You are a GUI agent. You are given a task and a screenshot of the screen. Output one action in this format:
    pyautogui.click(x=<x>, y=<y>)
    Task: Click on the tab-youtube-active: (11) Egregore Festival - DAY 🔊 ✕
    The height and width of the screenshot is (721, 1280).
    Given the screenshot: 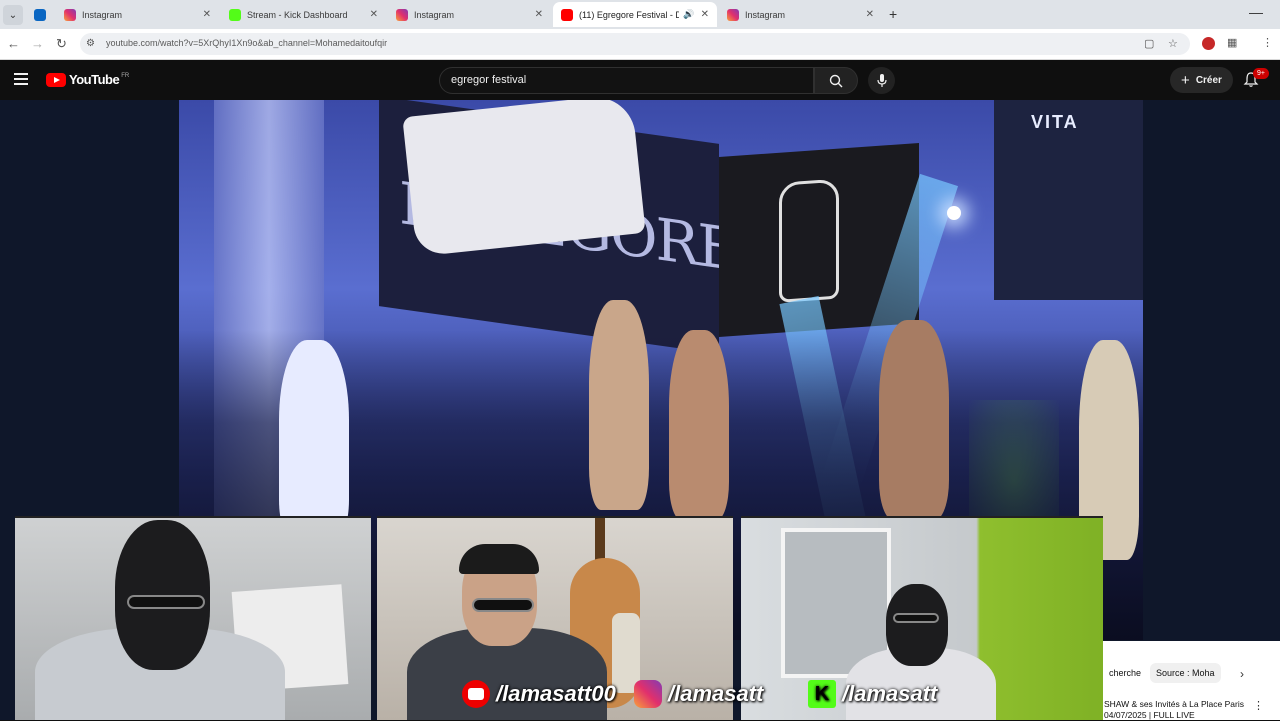 What is the action you would take?
    pyautogui.click(x=635, y=14)
    